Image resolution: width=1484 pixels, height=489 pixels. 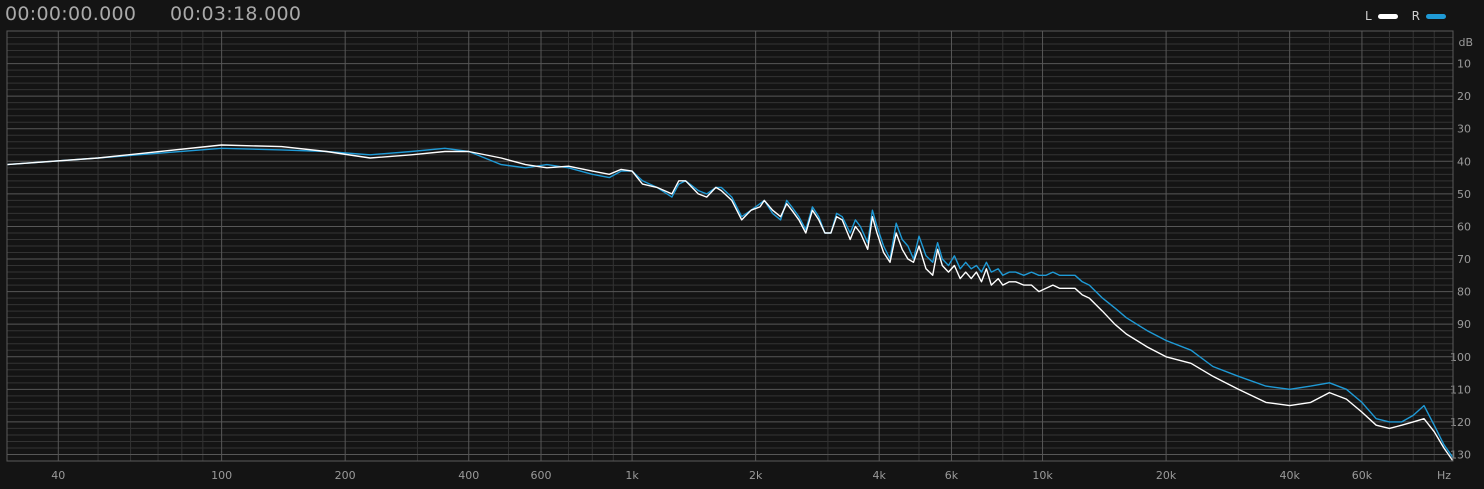 I want to click on x-tick-label: 4k, so click(x=880, y=475).